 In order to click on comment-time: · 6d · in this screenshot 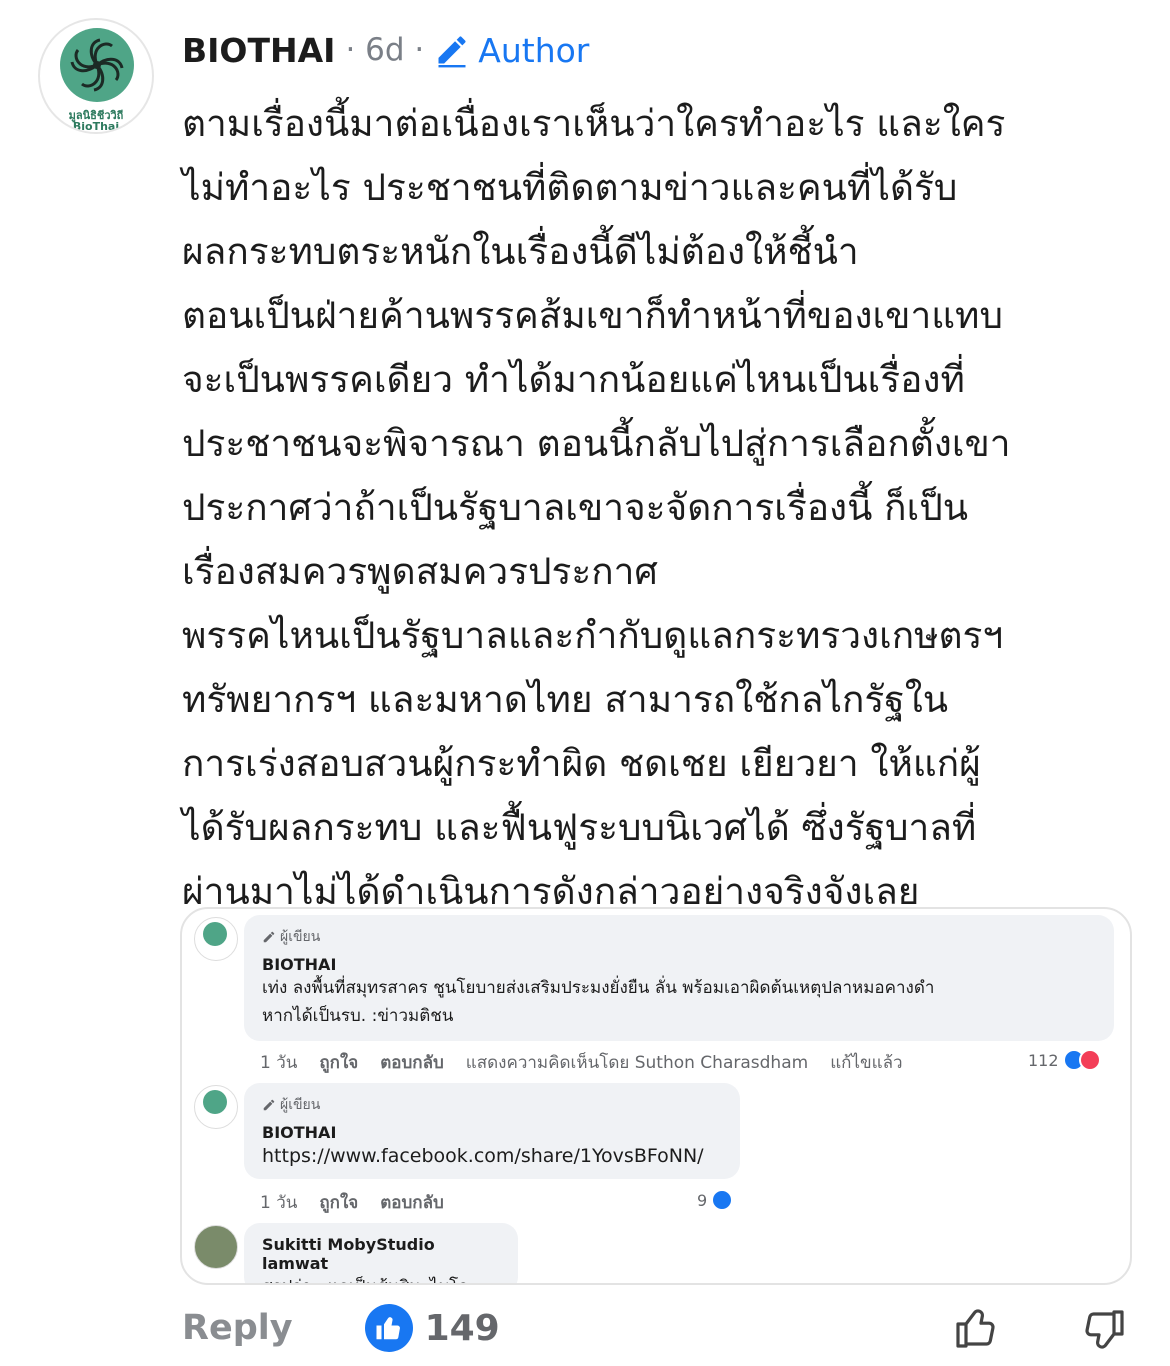, I will do `click(385, 50)`.